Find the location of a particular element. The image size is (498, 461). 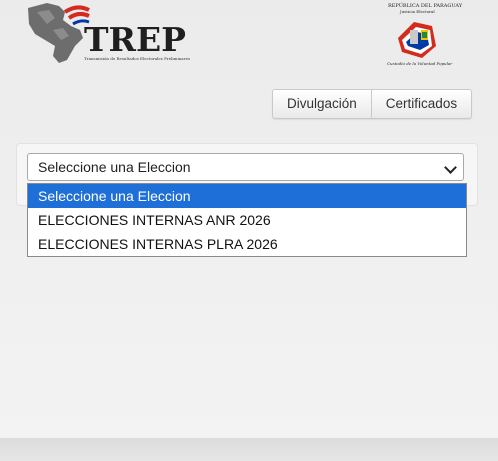

trep-logo-text: TREP is located at coordinates (135, 39).